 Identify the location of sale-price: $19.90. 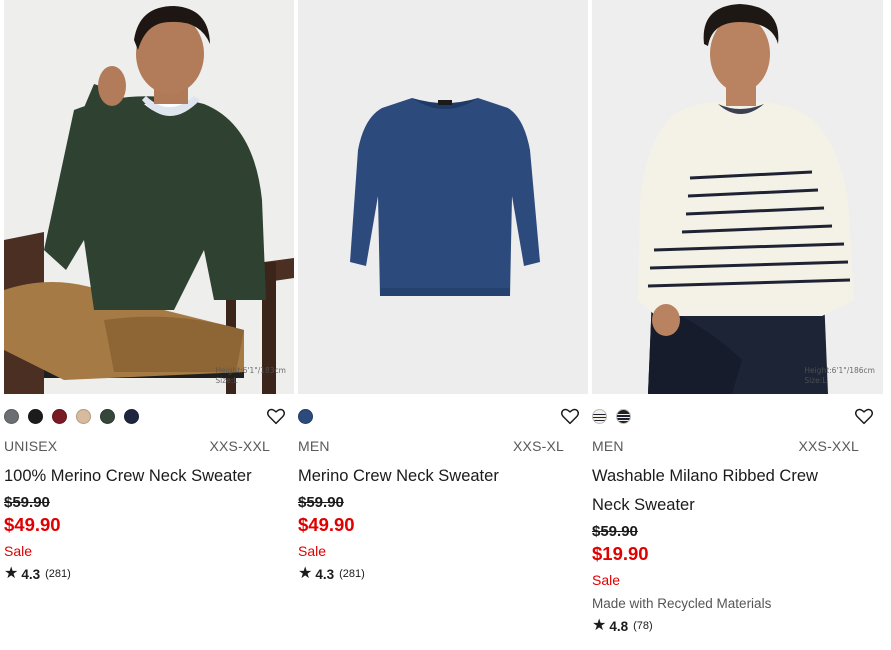
(620, 553).